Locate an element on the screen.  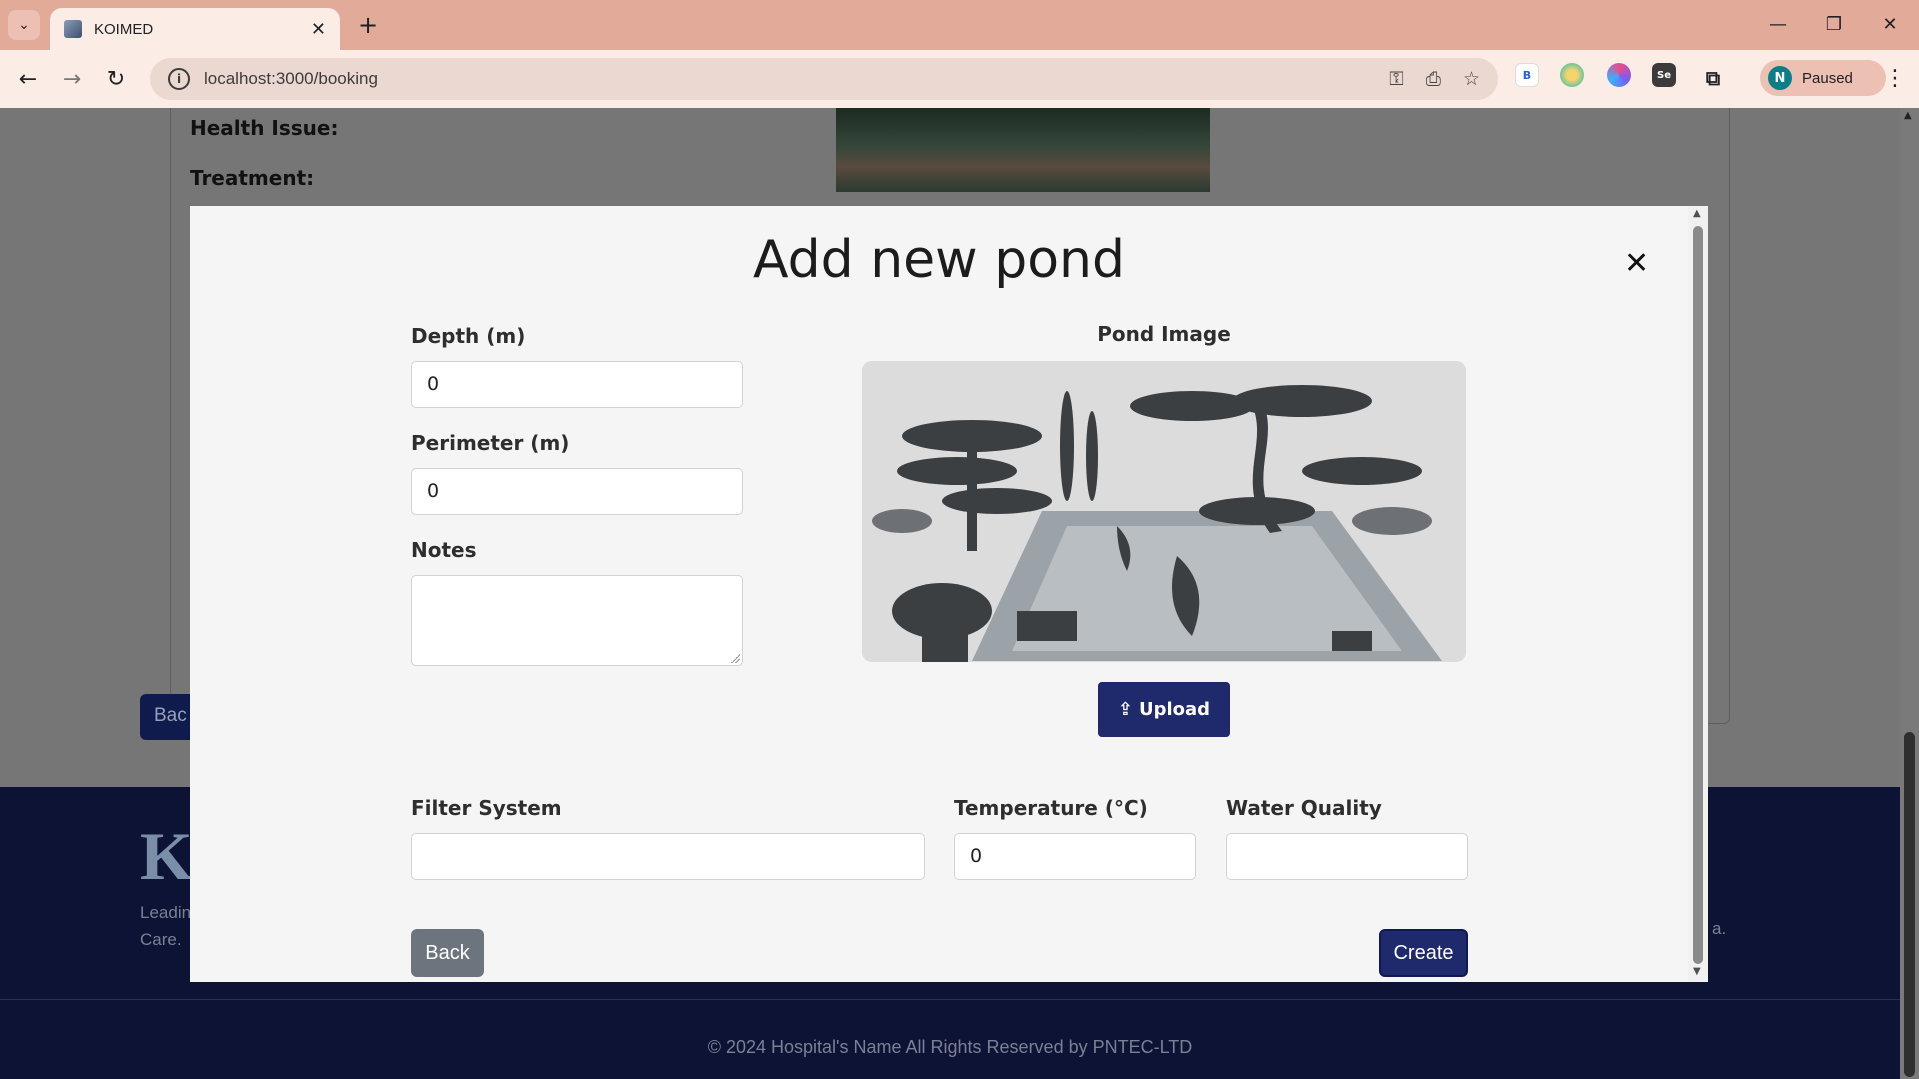
back-button: Back is located at coordinates (447, 953).